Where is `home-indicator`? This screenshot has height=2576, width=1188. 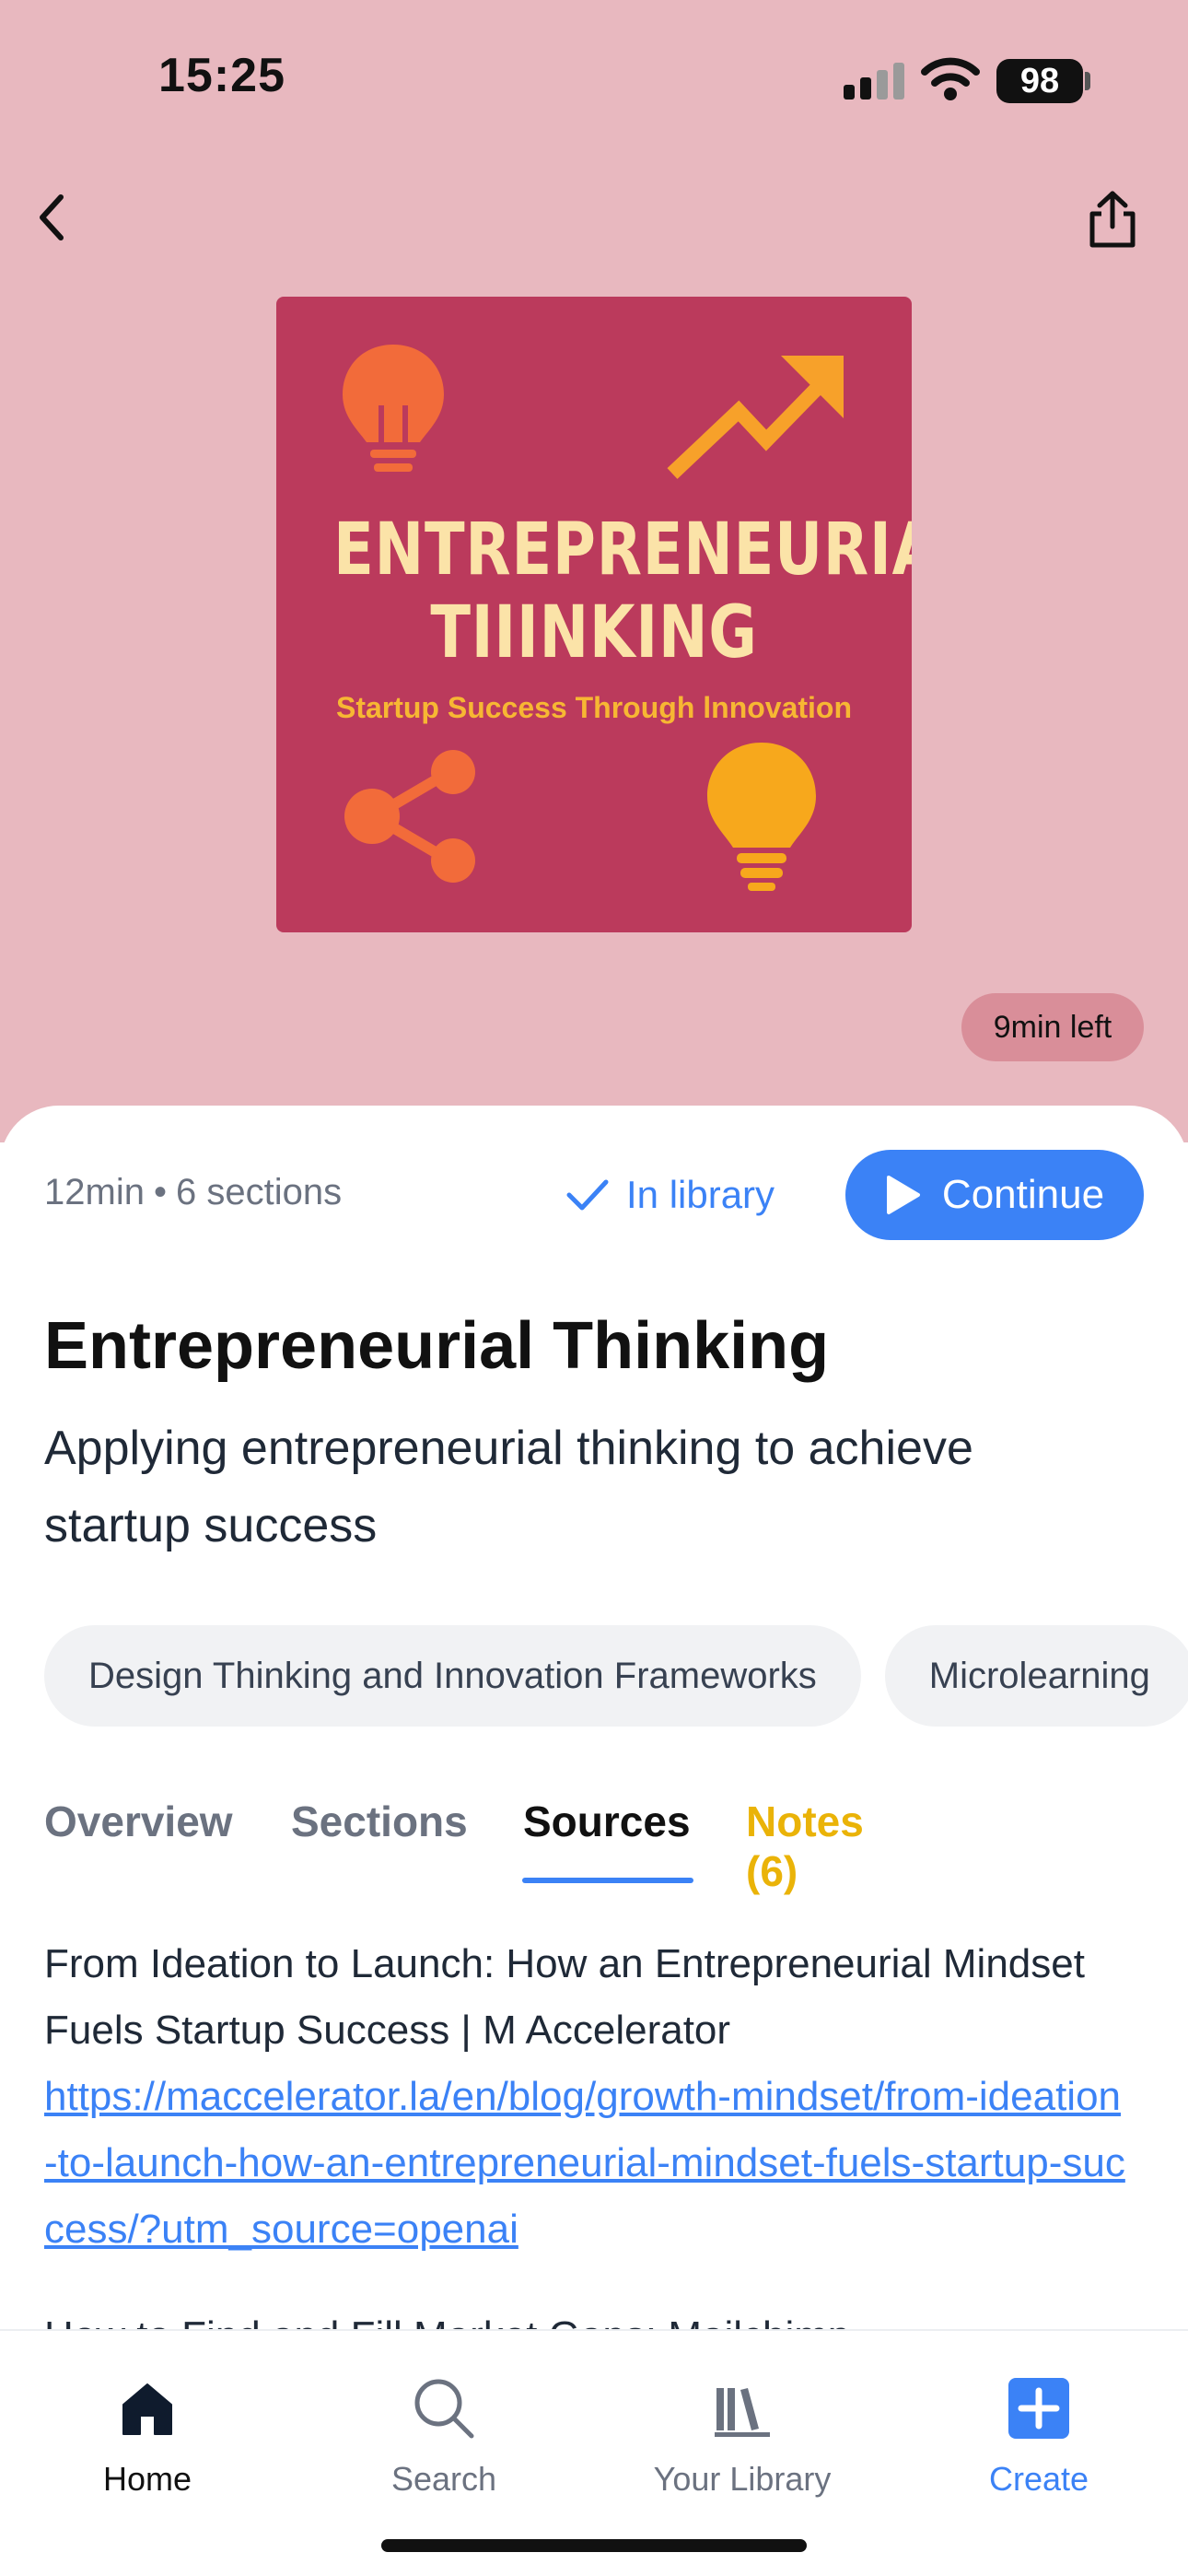
home-indicator is located at coordinates (594, 2545).